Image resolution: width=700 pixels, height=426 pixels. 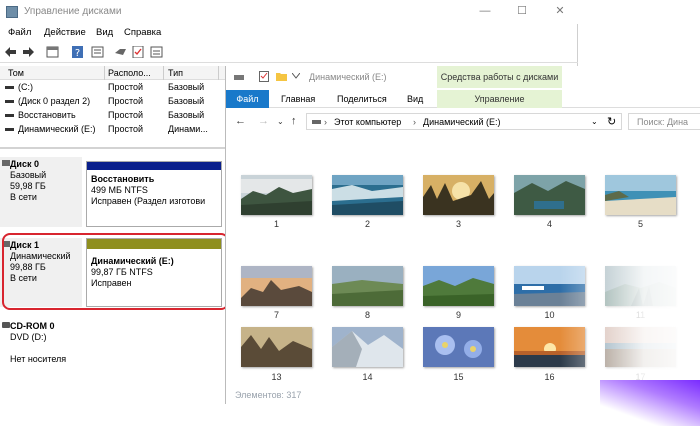 What do you see at coordinates (499, 99) in the screenshot?
I see `tab-manage: Управление` at bounding box center [499, 99].